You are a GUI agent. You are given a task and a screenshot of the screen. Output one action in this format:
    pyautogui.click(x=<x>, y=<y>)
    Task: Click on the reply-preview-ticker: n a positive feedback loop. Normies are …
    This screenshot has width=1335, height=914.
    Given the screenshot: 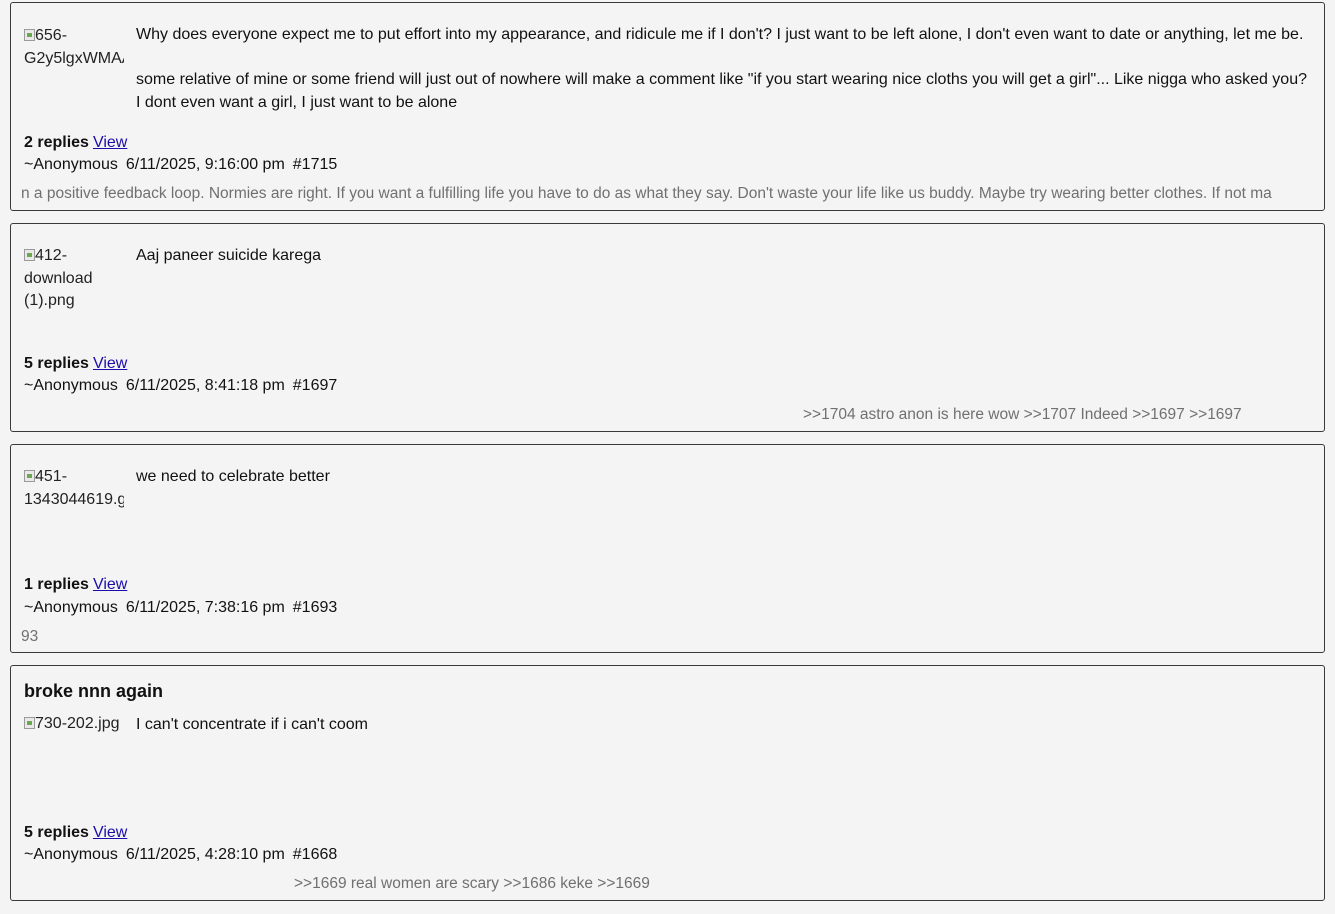 What is the action you would take?
    pyautogui.click(x=646, y=193)
    